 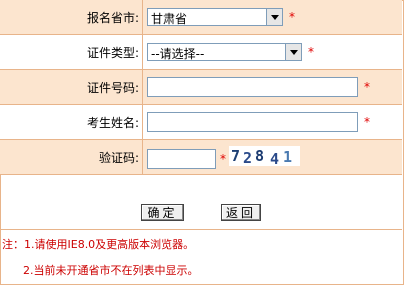 I want to click on province-select-value: 甘肃省, so click(x=169, y=19).